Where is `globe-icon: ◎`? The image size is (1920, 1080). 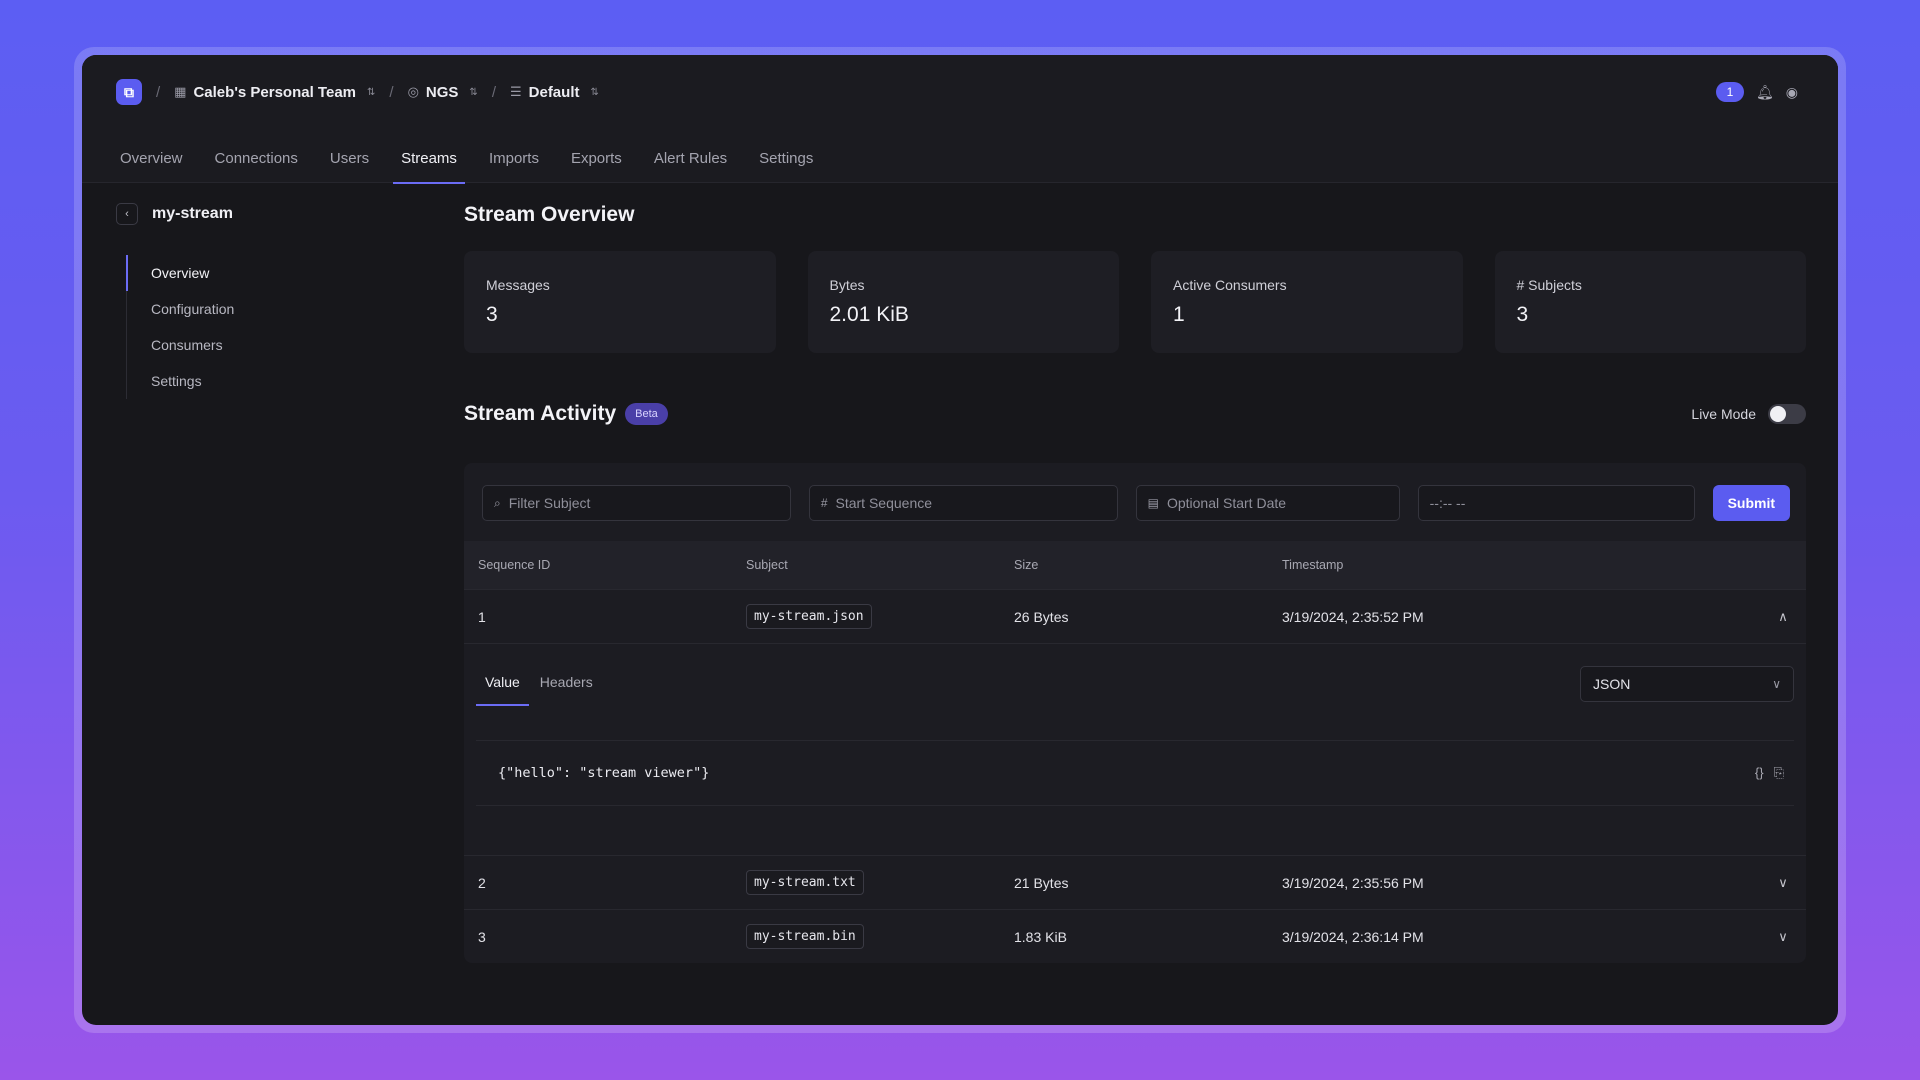 globe-icon: ◎ is located at coordinates (413, 91).